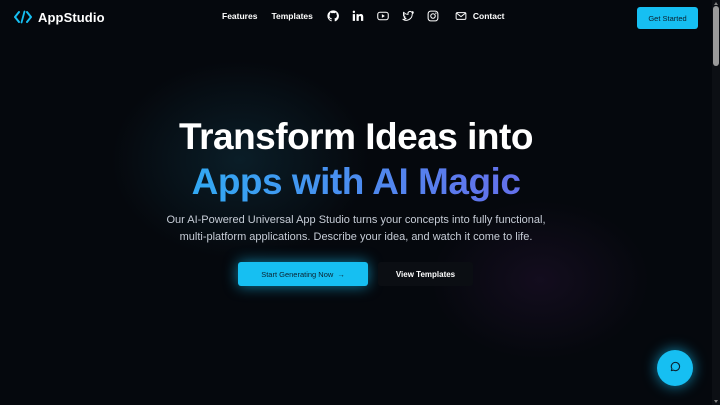 The width and height of the screenshot is (720, 405). What do you see at coordinates (408, 16) in the screenshot?
I see `twitter-icon` at bounding box center [408, 16].